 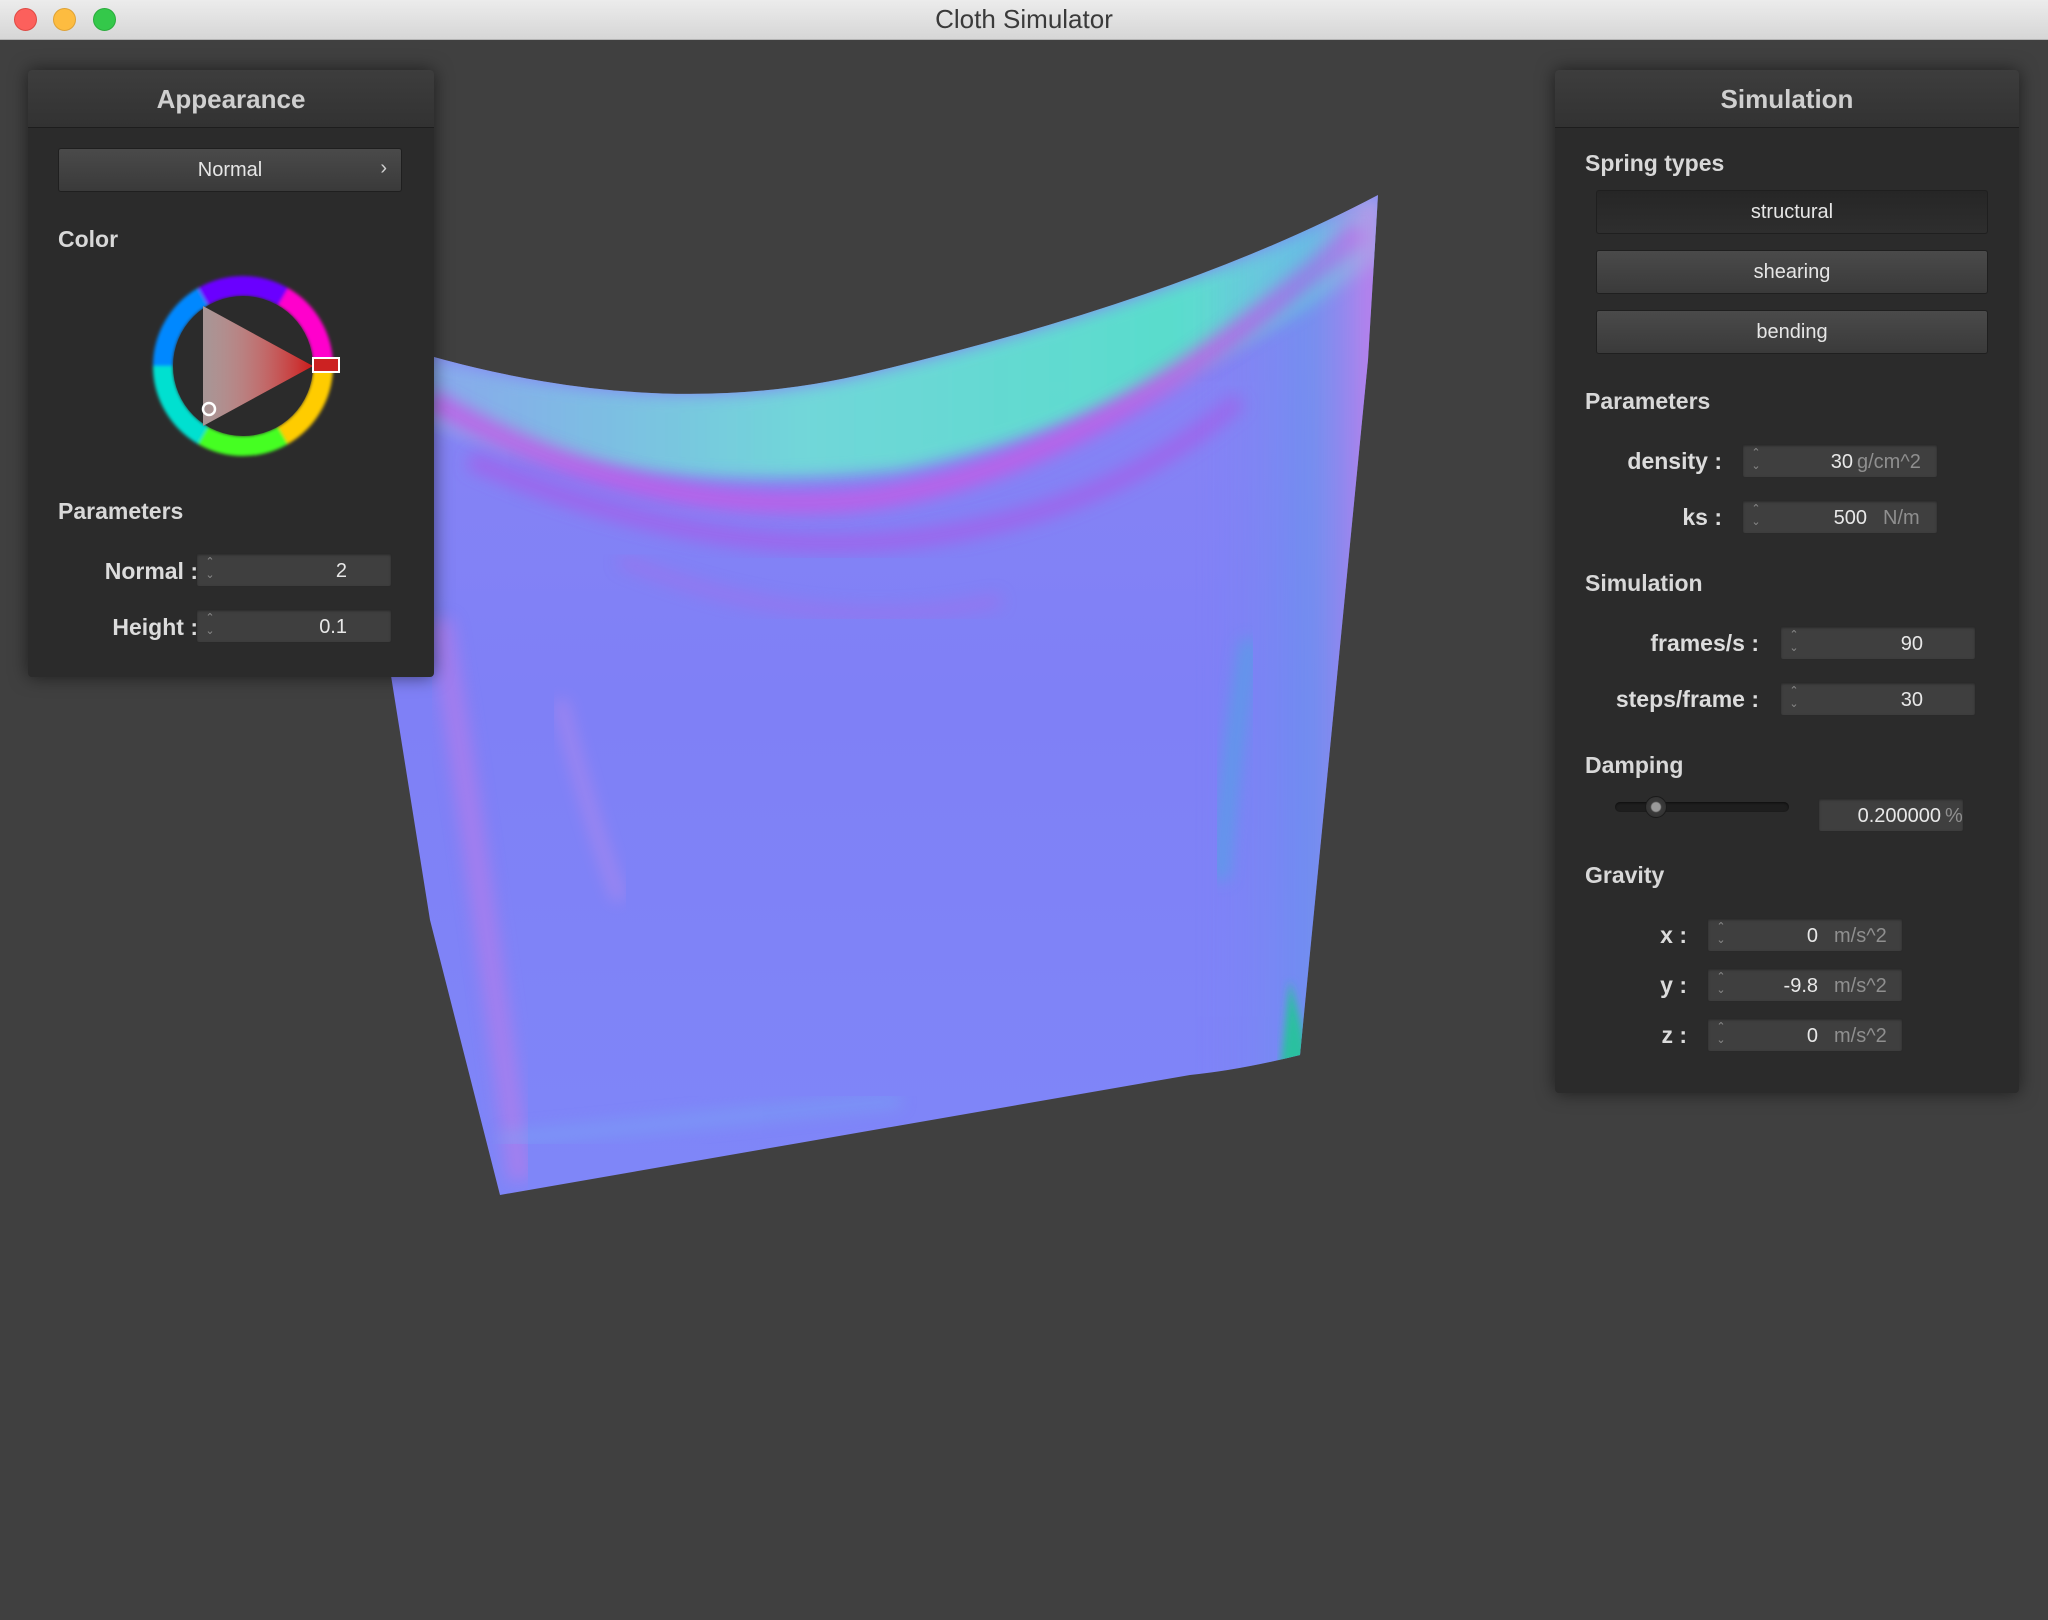 What do you see at coordinates (1644, 583) in the screenshot?
I see `simulation-section-label: Simulation` at bounding box center [1644, 583].